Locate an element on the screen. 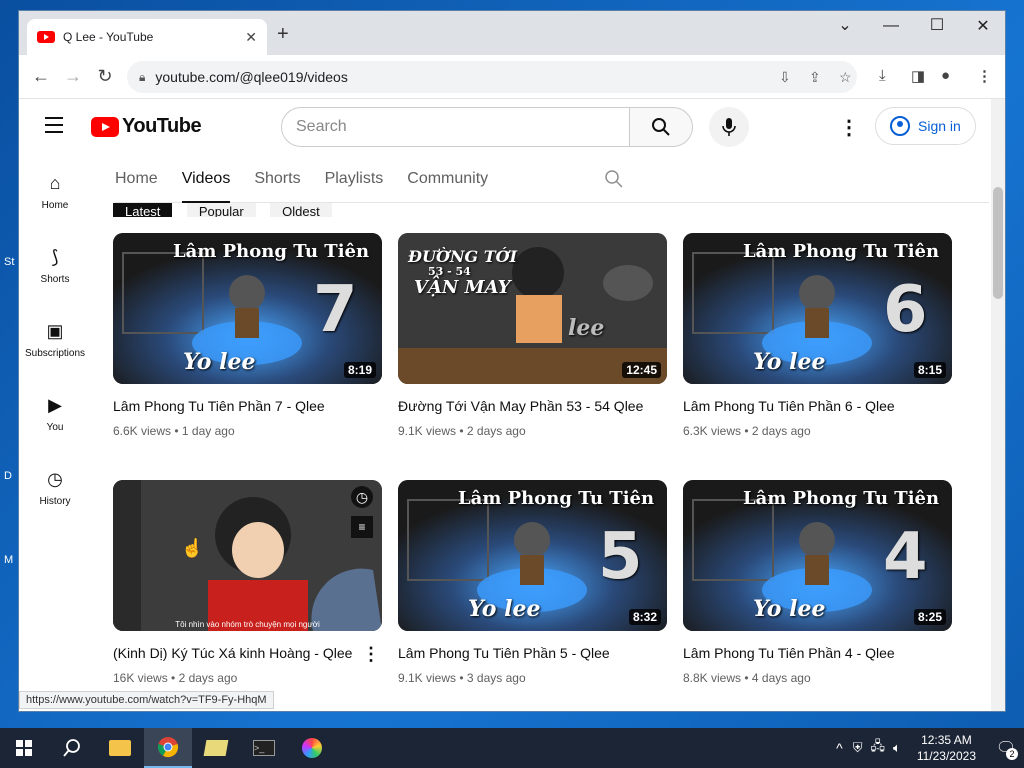  voice-search-button is located at coordinates (729, 127).